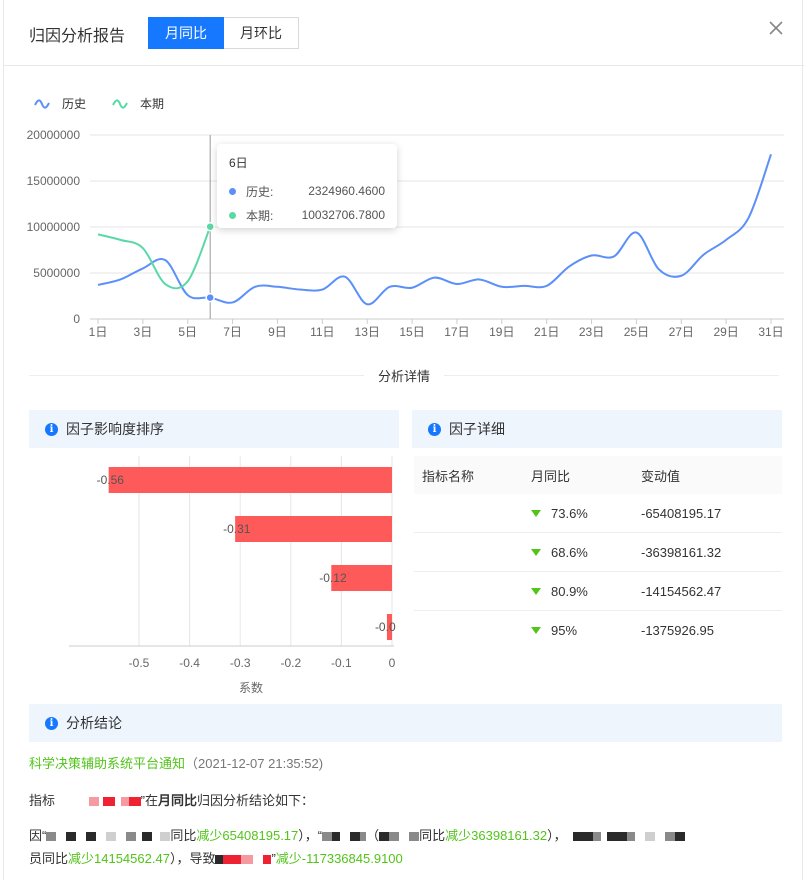  What do you see at coordinates (564, 630) in the screenshot?
I see `ratio-value: 95%` at bounding box center [564, 630].